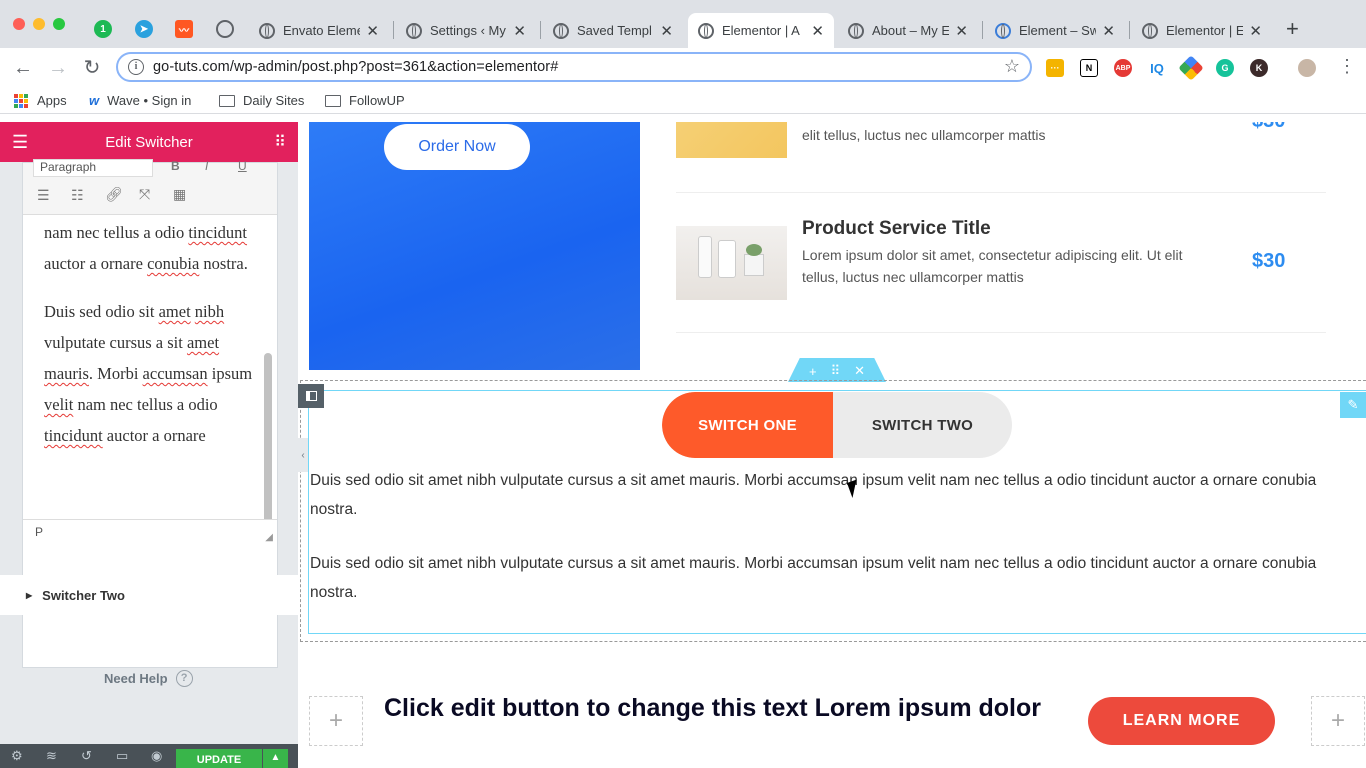 This screenshot has height=768, width=1366. What do you see at coordinates (761, 30) in the screenshot?
I see `tab-elementor-active: Elementor | A ✕` at bounding box center [761, 30].